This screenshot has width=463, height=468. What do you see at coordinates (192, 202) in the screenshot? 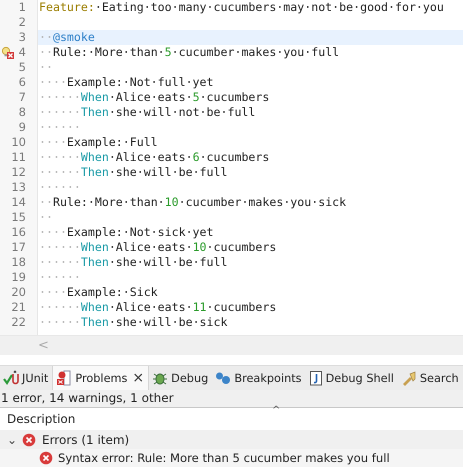
I see `code-line: ··Rule:·More·than·10·cucumber·makes·you·sick` at bounding box center [192, 202].